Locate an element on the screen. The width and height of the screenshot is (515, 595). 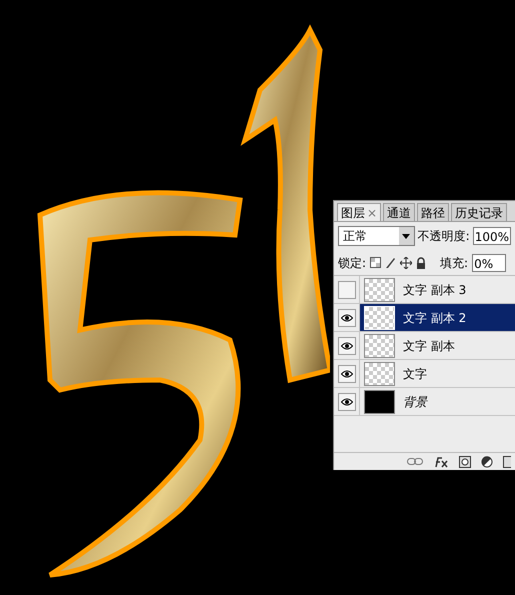
layer-row: 文字 is located at coordinates (424, 374).